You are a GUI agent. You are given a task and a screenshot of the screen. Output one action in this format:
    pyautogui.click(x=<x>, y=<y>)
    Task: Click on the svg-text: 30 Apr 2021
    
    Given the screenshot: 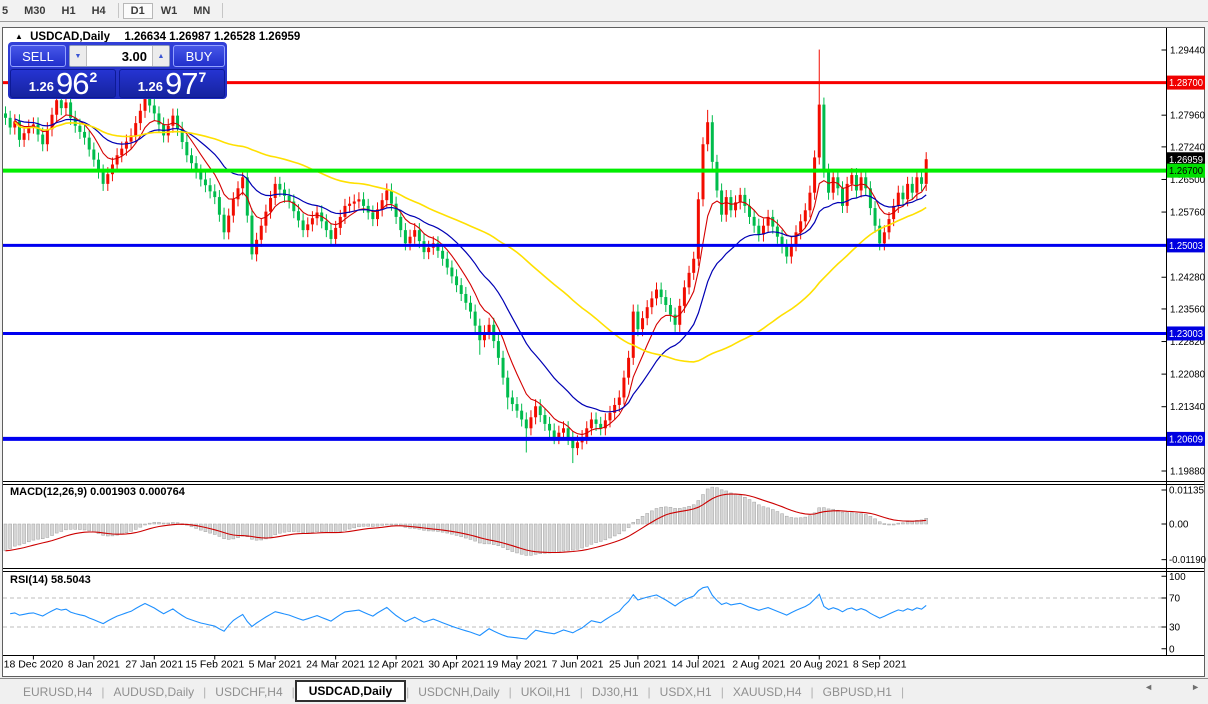 What is the action you would take?
    pyautogui.click(x=456, y=665)
    